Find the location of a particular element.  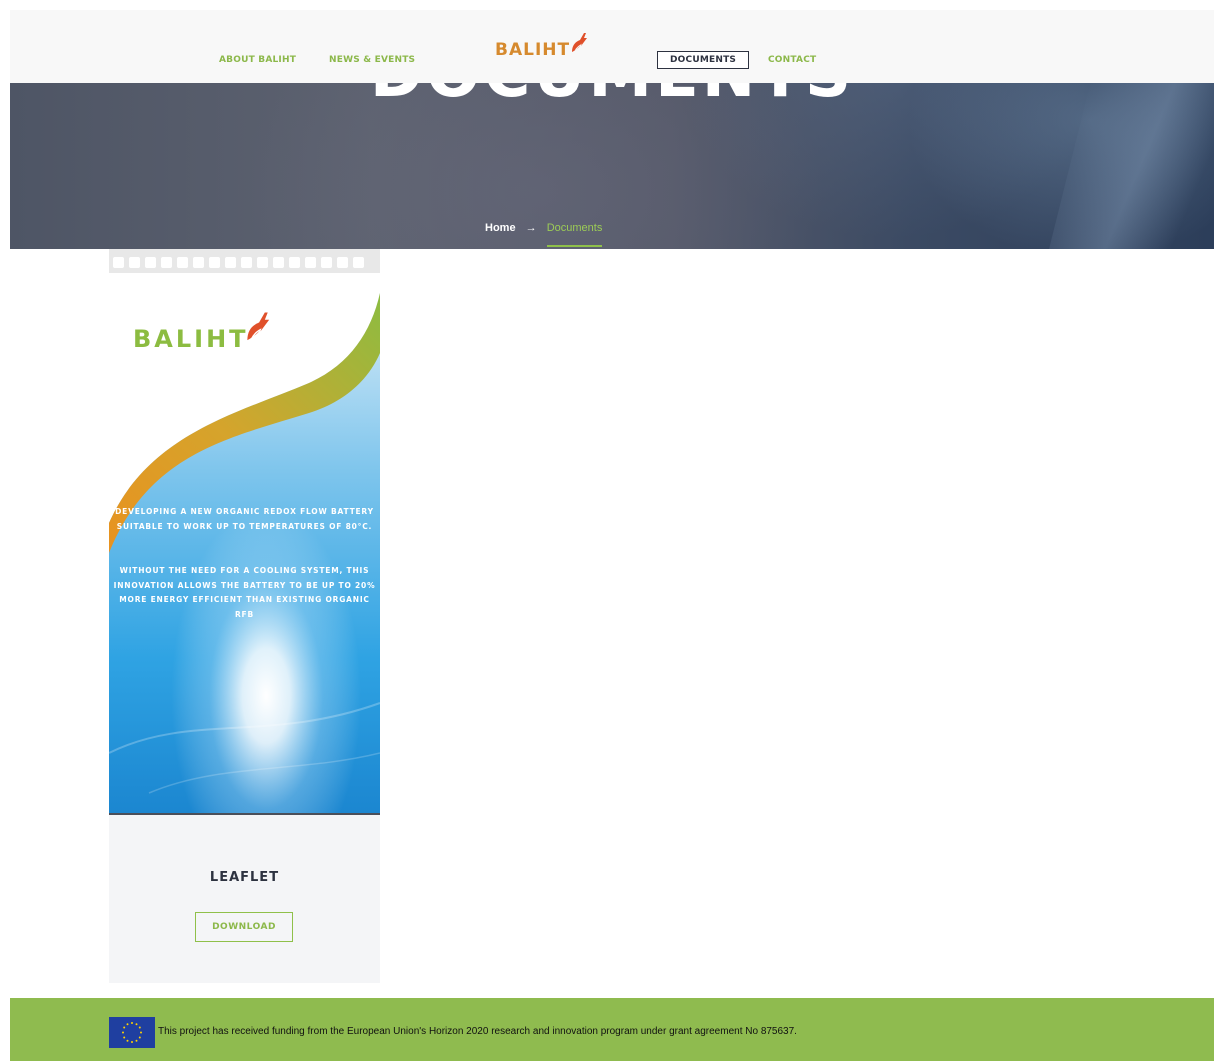

leaflet-logo: BALIHT is located at coordinates (201, 332).